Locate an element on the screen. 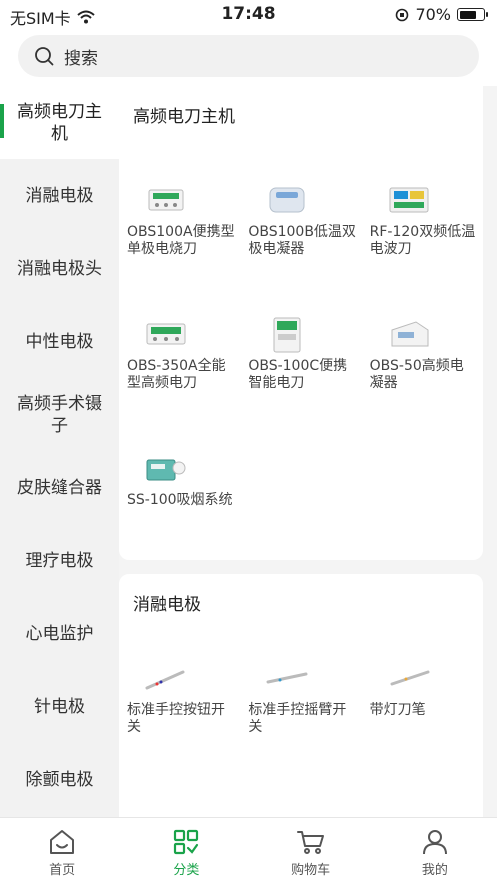  product-item: OBS-100C便携智能电刀 is located at coordinates (300, 383).